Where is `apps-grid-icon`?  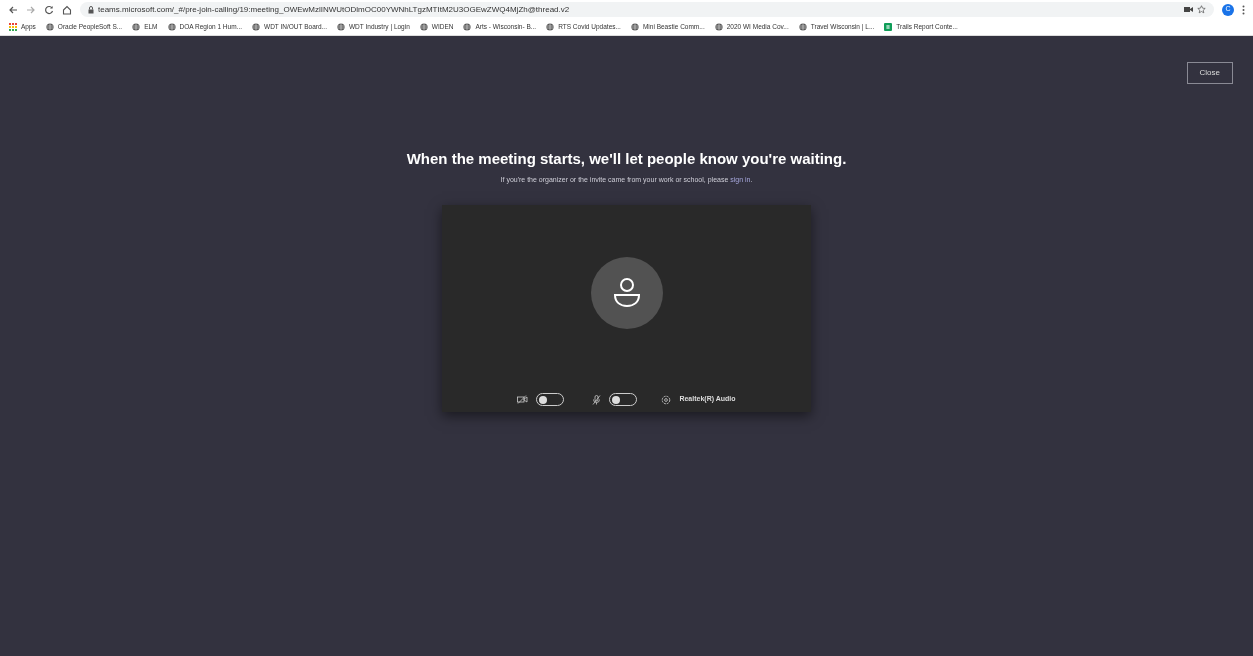 apps-grid-icon is located at coordinates (13, 27).